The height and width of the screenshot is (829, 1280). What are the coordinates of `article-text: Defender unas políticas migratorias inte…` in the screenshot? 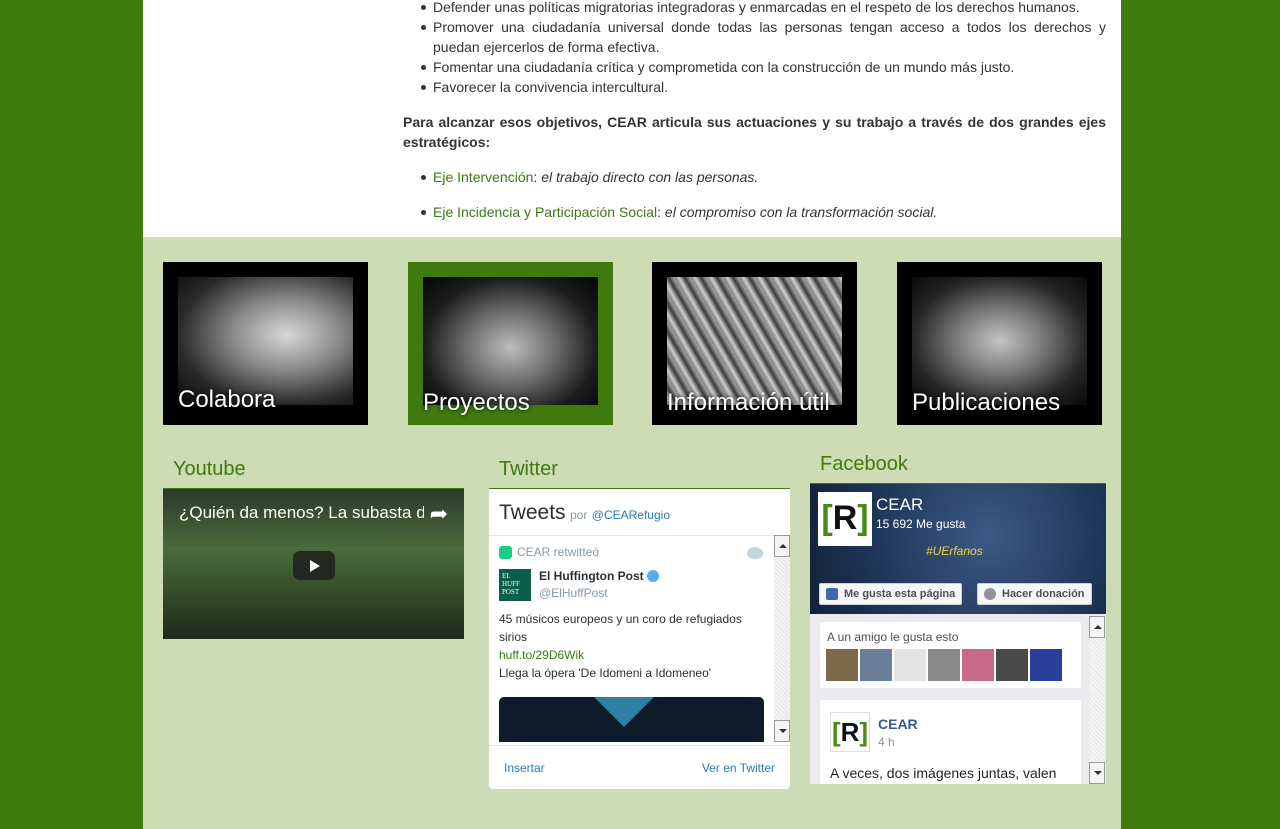 It's located at (754, 111).